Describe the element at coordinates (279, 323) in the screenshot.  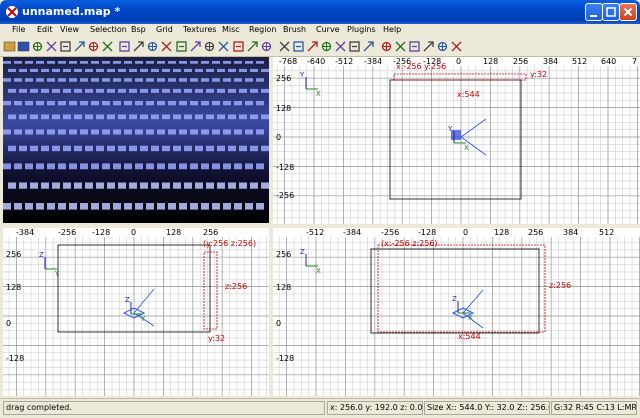
I see `yz-vtick-2: 0` at that location.